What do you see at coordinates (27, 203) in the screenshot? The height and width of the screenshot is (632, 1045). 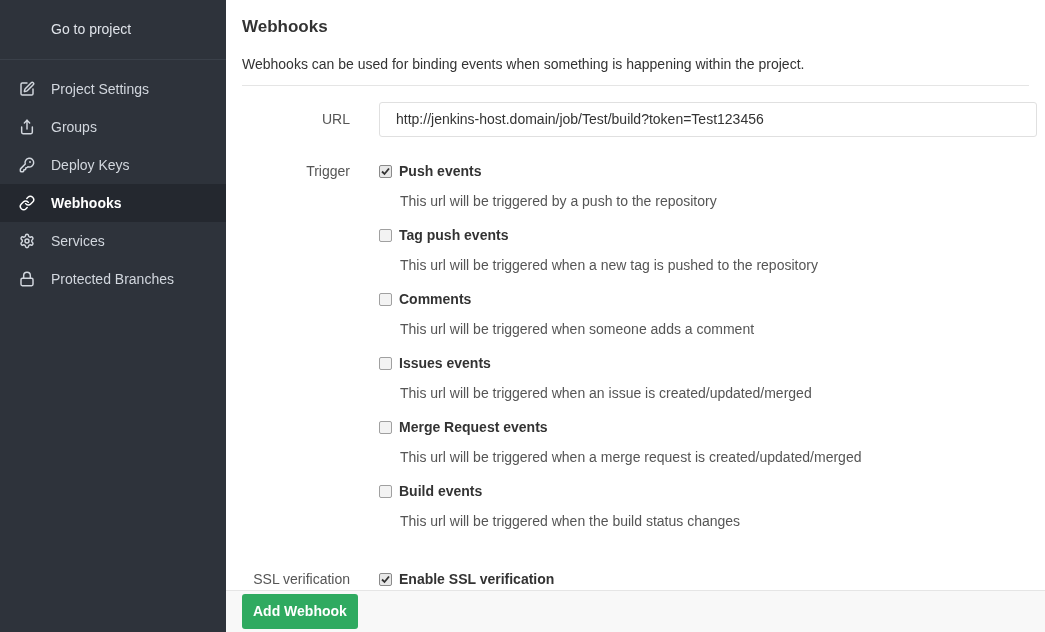 I see `link-icon` at bounding box center [27, 203].